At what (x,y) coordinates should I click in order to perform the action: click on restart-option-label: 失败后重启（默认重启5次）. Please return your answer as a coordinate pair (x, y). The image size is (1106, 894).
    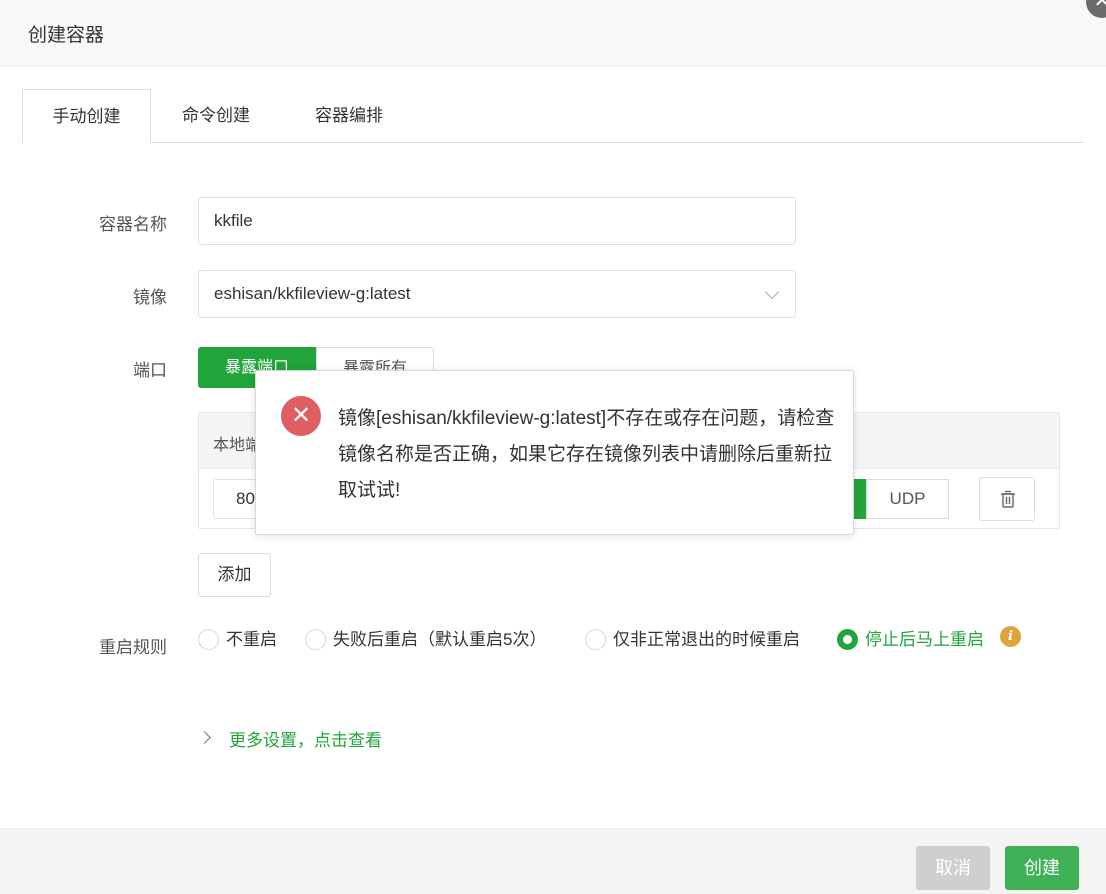
    Looking at the image, I should click on (440, 639).